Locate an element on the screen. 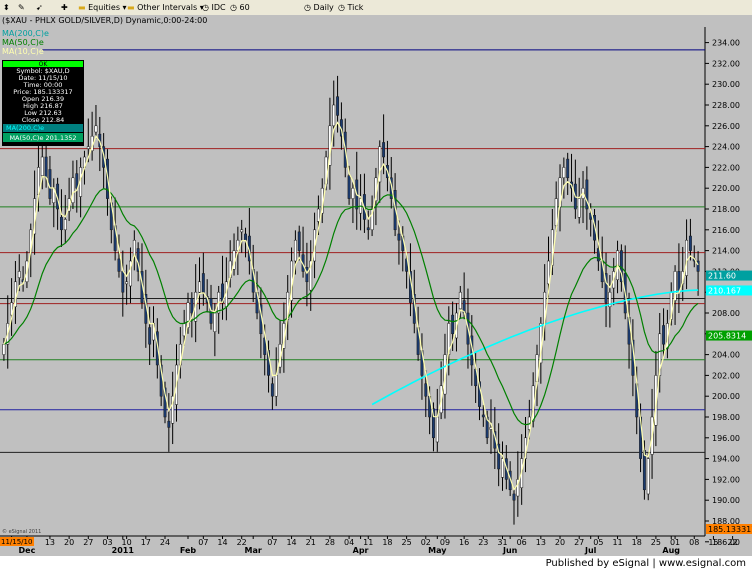 The height and width of the screenshot is (572, 752). cursor-row-close: Close 212.84 is located at coordinates (43, 120).